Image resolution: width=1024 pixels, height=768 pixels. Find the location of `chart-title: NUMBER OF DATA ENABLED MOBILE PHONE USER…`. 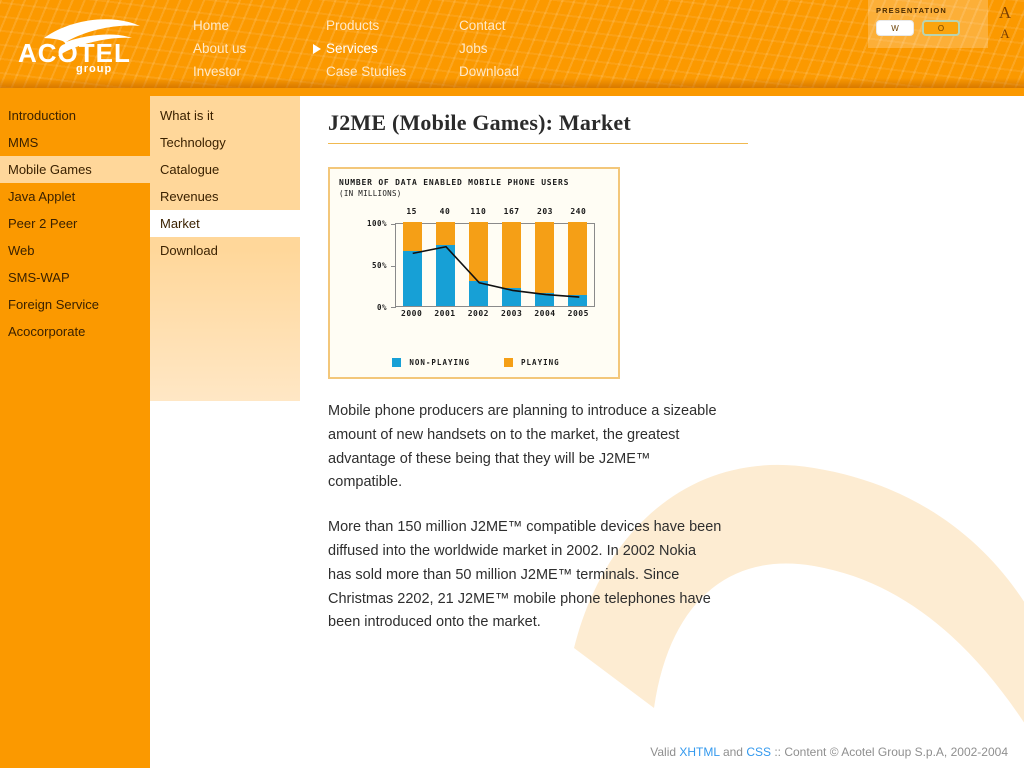

chart-title: NUMBER OF DATA ENABLED MOBILE PHONE USER… is located at coordinates (454, 182).